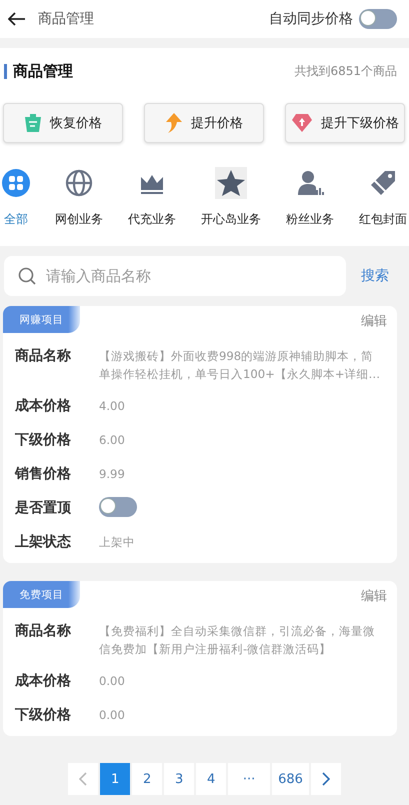 The image size is (409, 805). I want to click on category-tab: 开心岛业务, so click(231, 197).